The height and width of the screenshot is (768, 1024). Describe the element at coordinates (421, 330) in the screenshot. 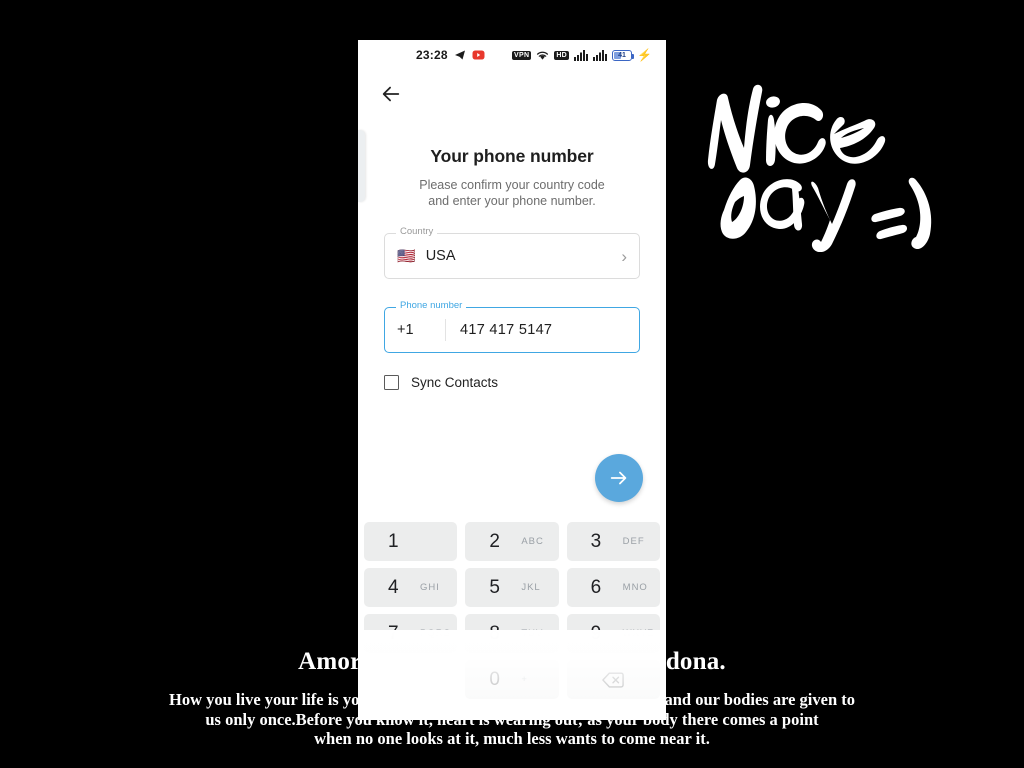

I see `country-code-input: +1` at that location.